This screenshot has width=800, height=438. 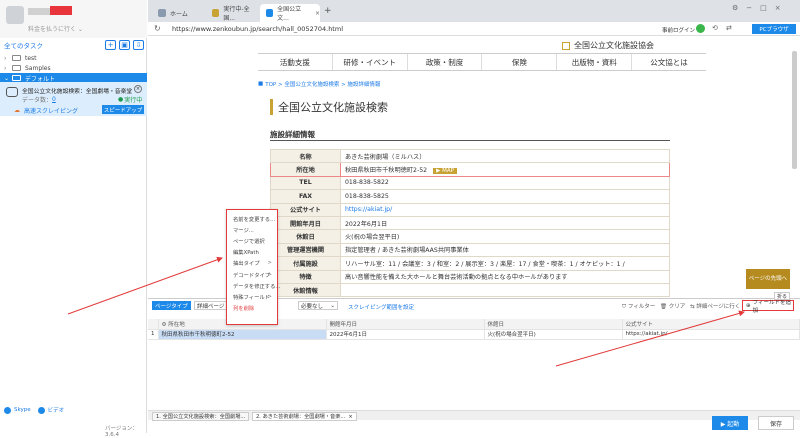 I want to click on column-header: 公式サイト, so click(x=711, y=324).